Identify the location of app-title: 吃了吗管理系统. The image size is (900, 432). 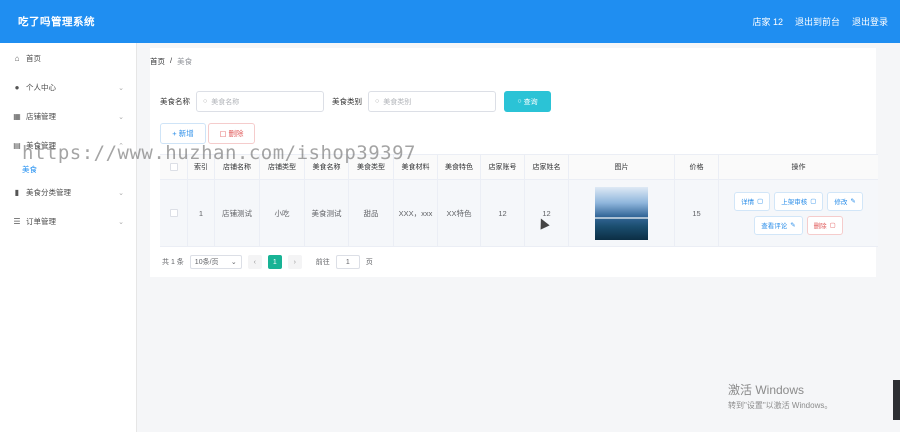
(56, 22).